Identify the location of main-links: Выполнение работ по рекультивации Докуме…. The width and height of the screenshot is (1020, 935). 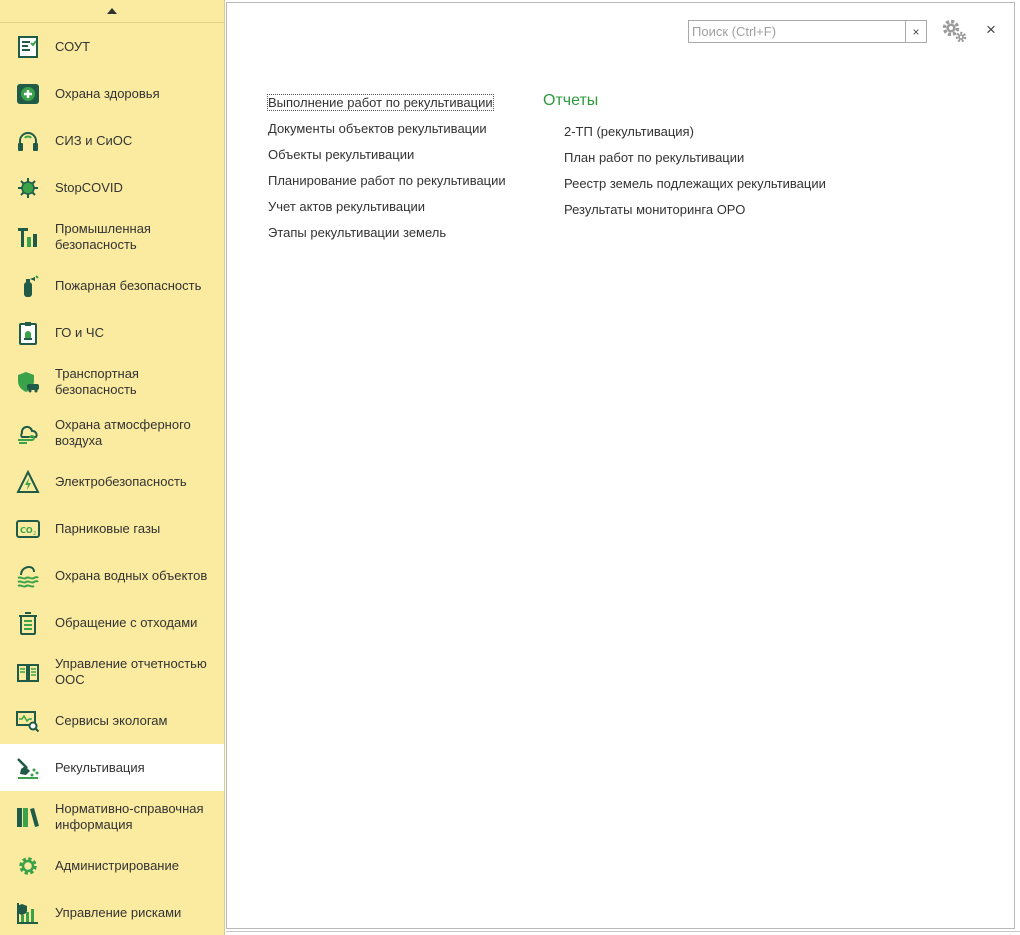
(387, 172).